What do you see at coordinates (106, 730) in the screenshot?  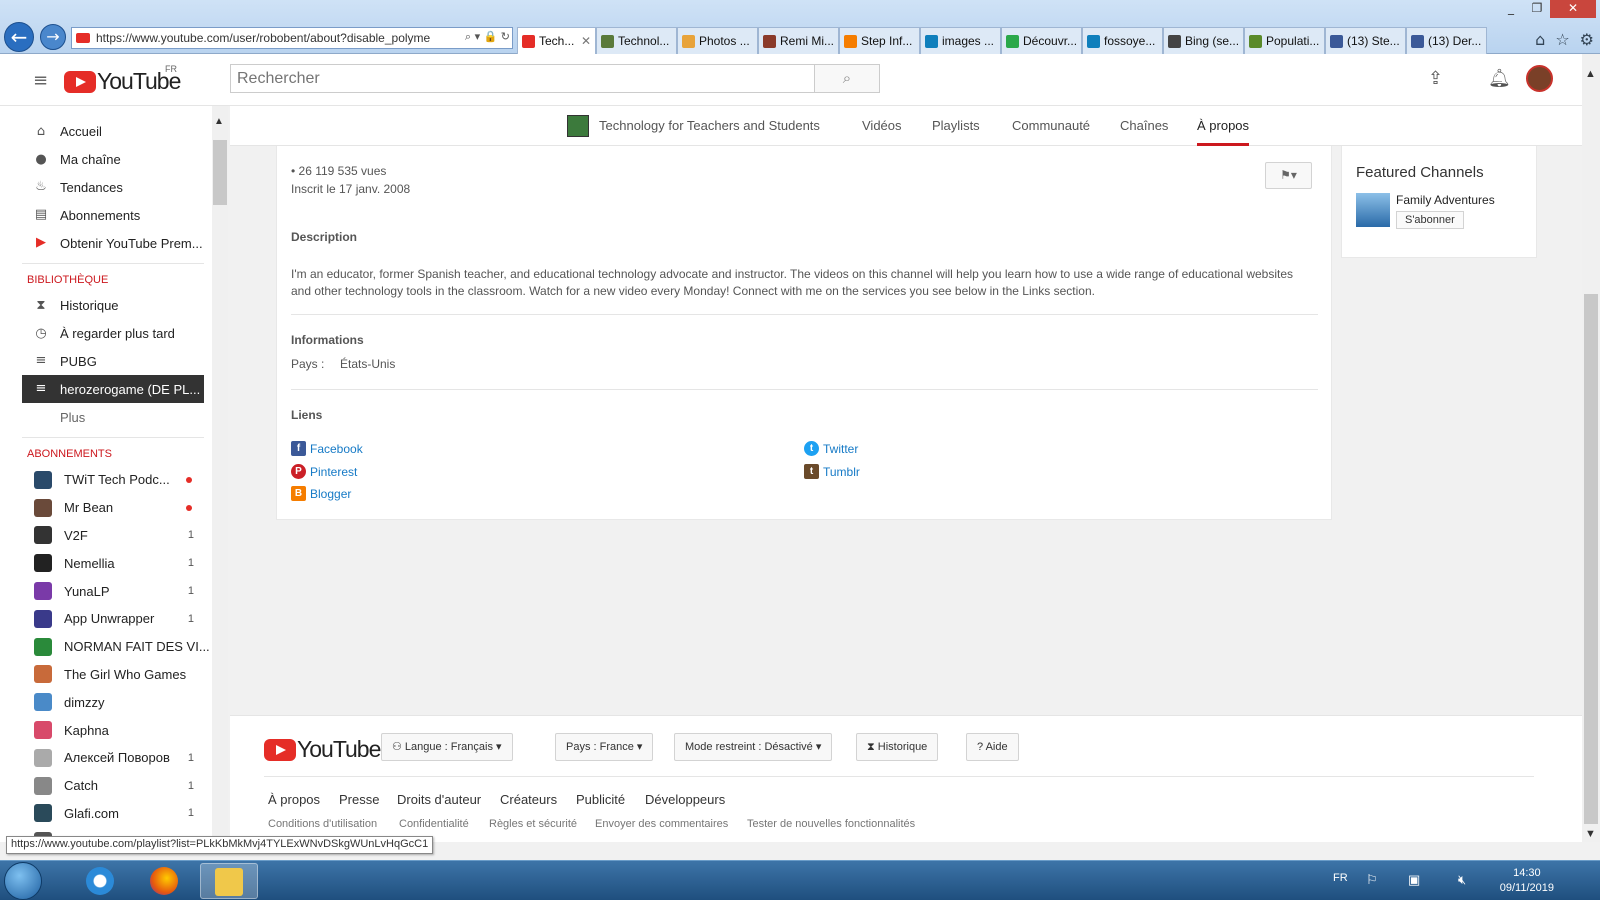 I see `subscription-item: Kaphna` at bounding box center [106, 730].